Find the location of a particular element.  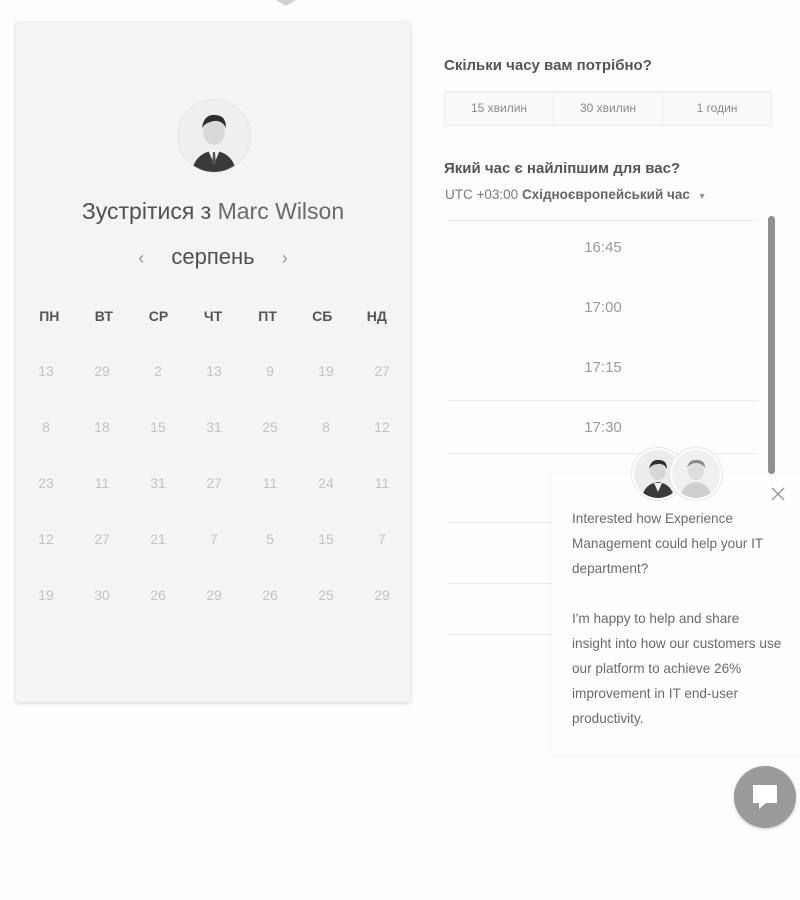

chat-launcher-button is located at coordinates (765, 797).